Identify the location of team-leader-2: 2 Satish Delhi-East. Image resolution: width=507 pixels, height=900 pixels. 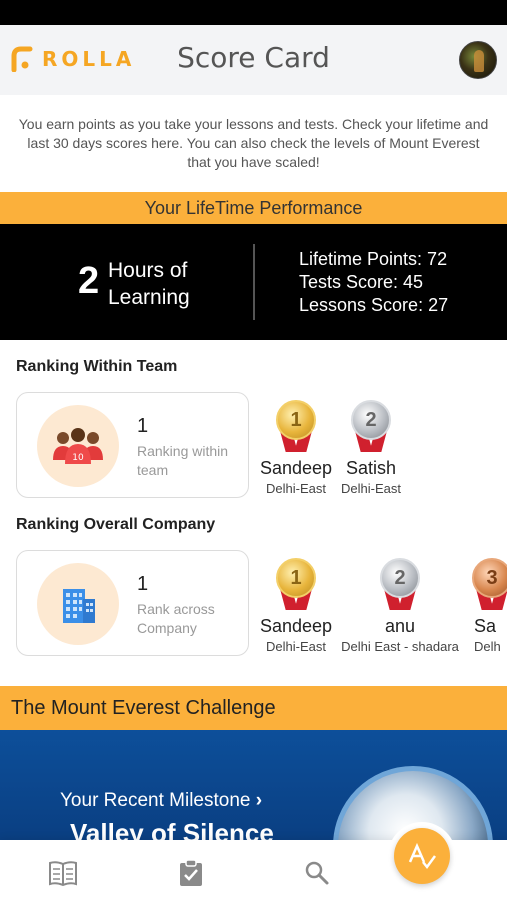
(371, 448).